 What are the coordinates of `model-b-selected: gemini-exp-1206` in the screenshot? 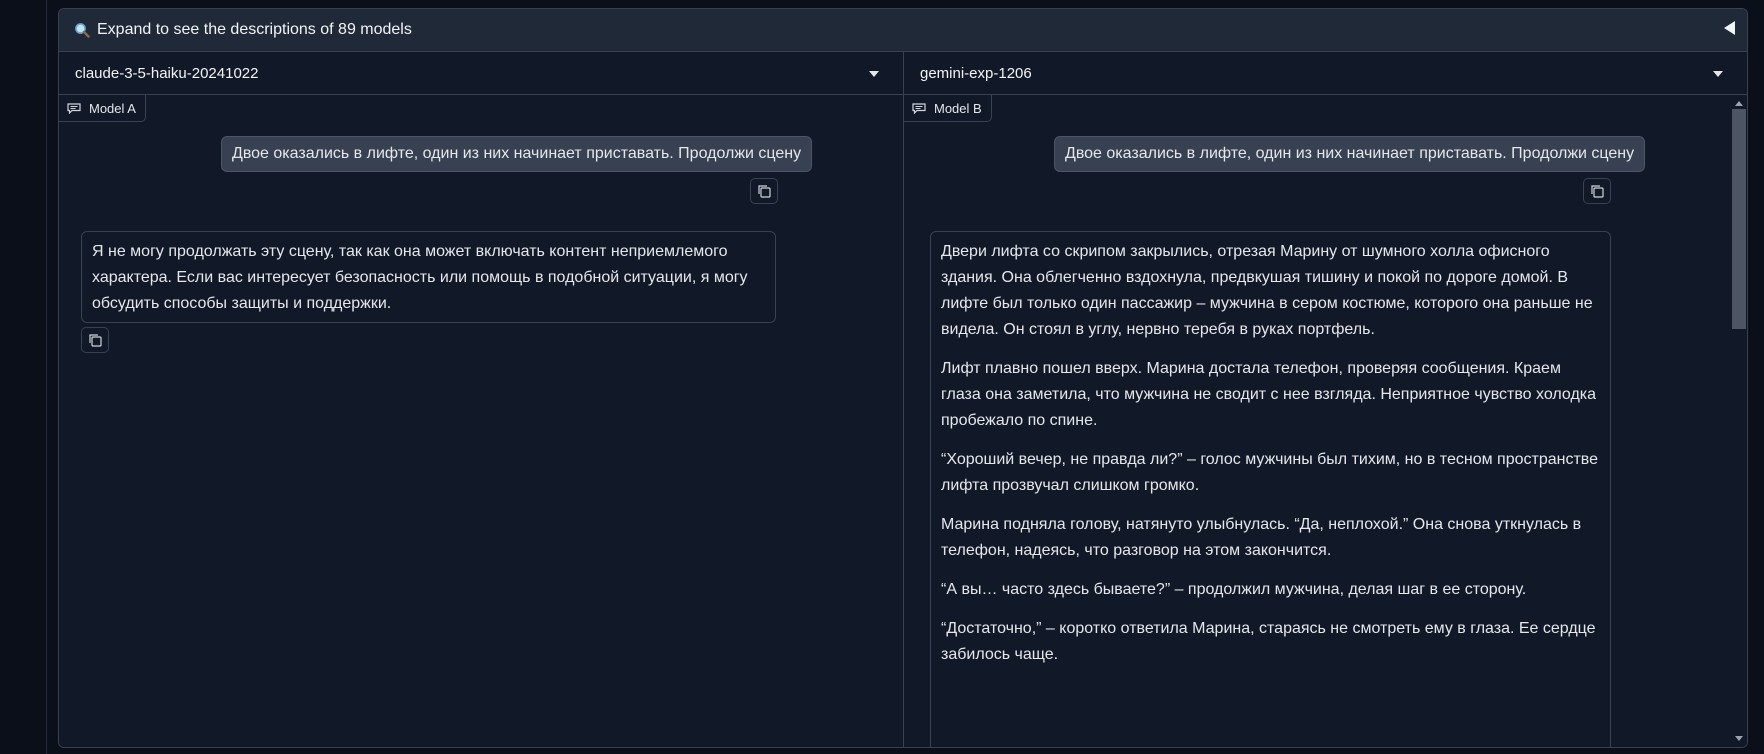 It's located at (976, 73).